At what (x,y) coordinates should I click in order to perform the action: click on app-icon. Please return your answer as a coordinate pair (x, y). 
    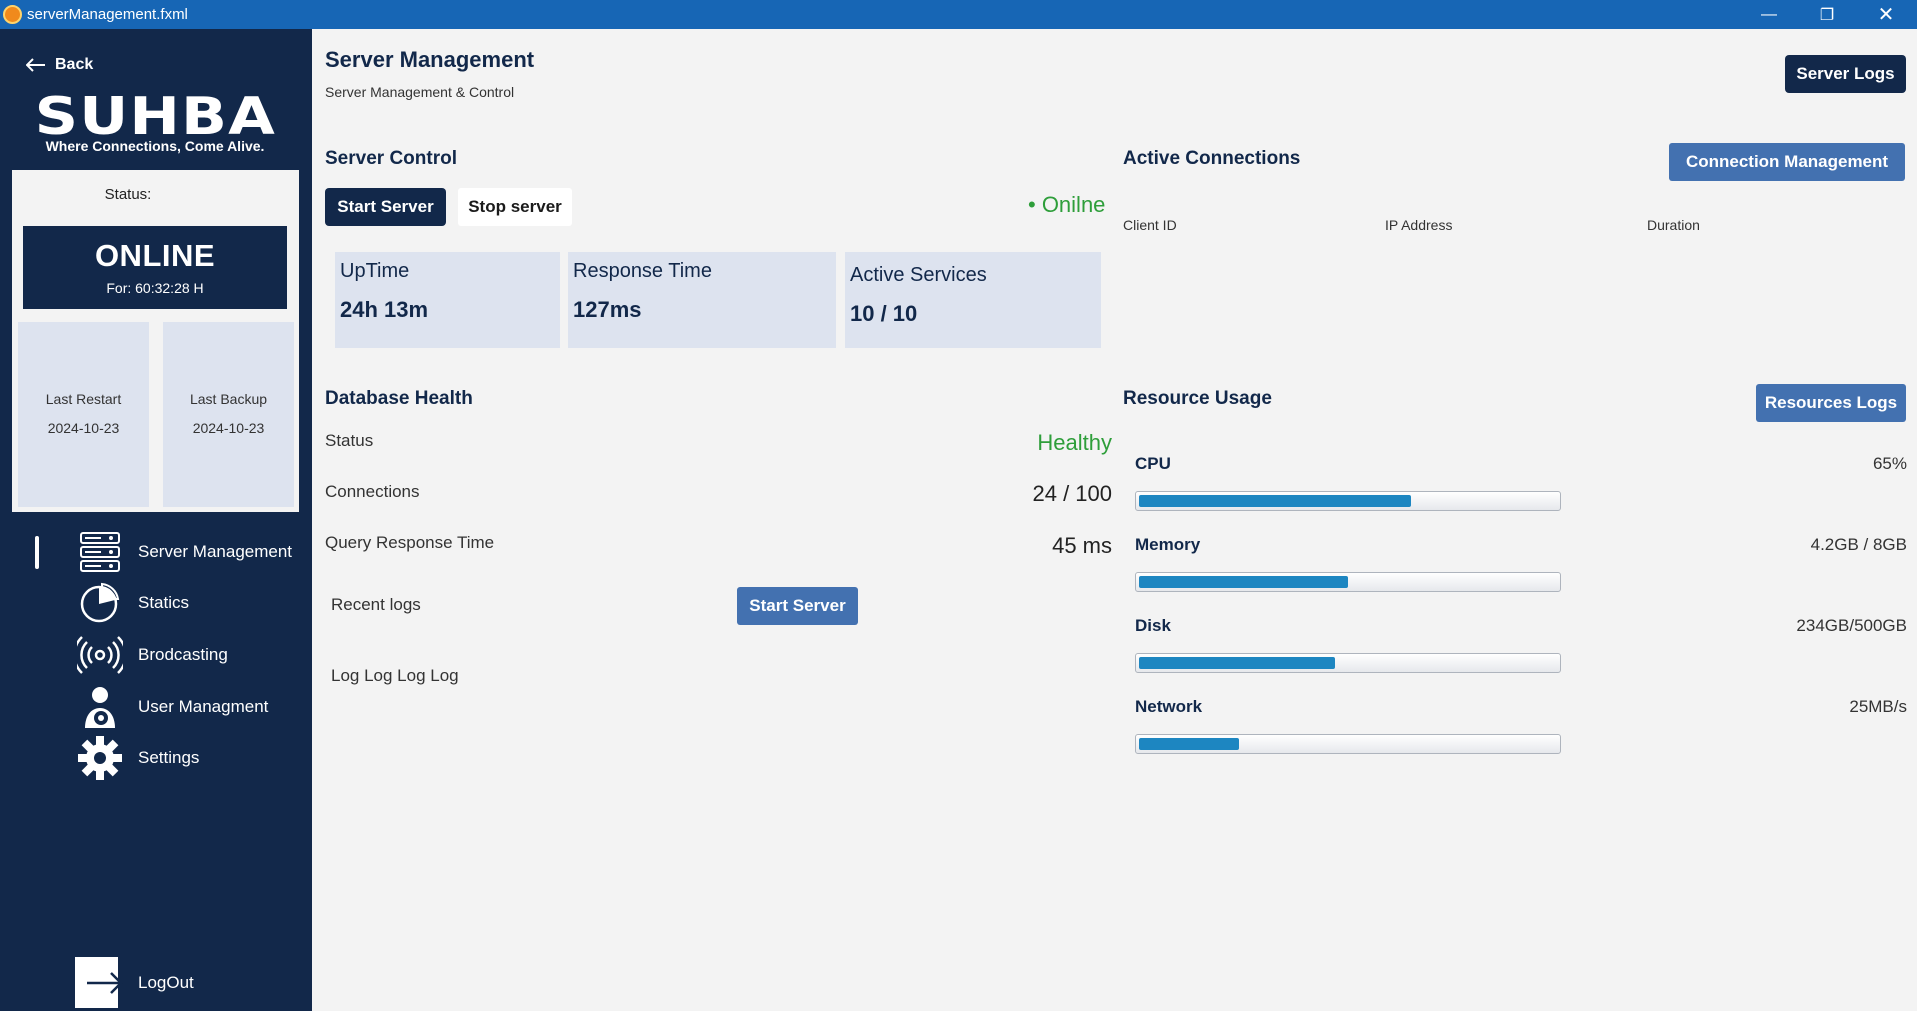
    Looking at the image, I should click on (12, 14).